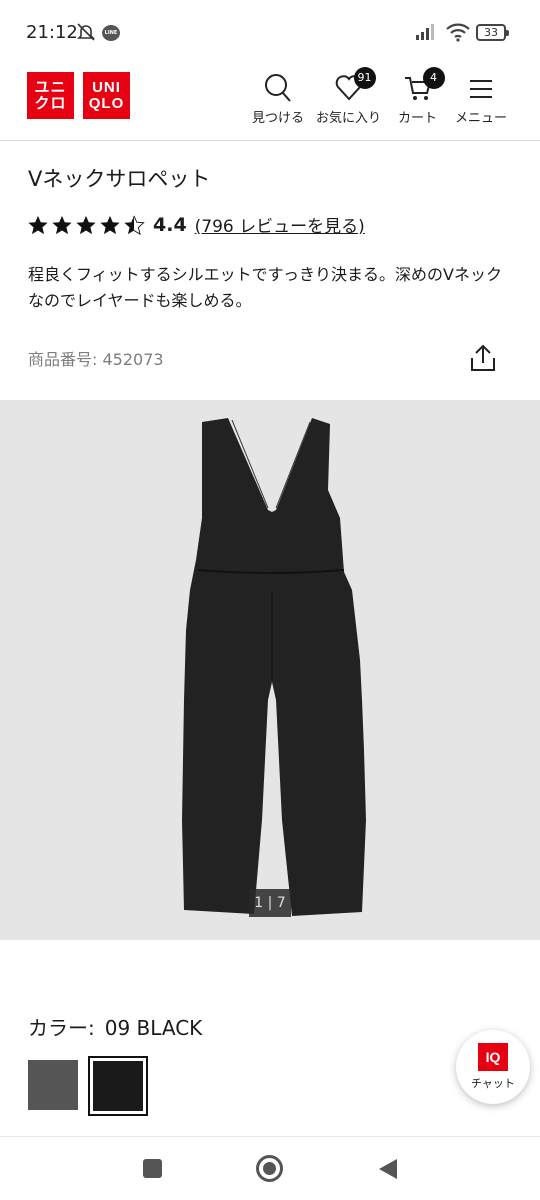 The width and height of the screenshot is (540, 1200). Describe the element at coordinates (170, 224) in the screenshot. I see `rating-score: 4.4` at that location.